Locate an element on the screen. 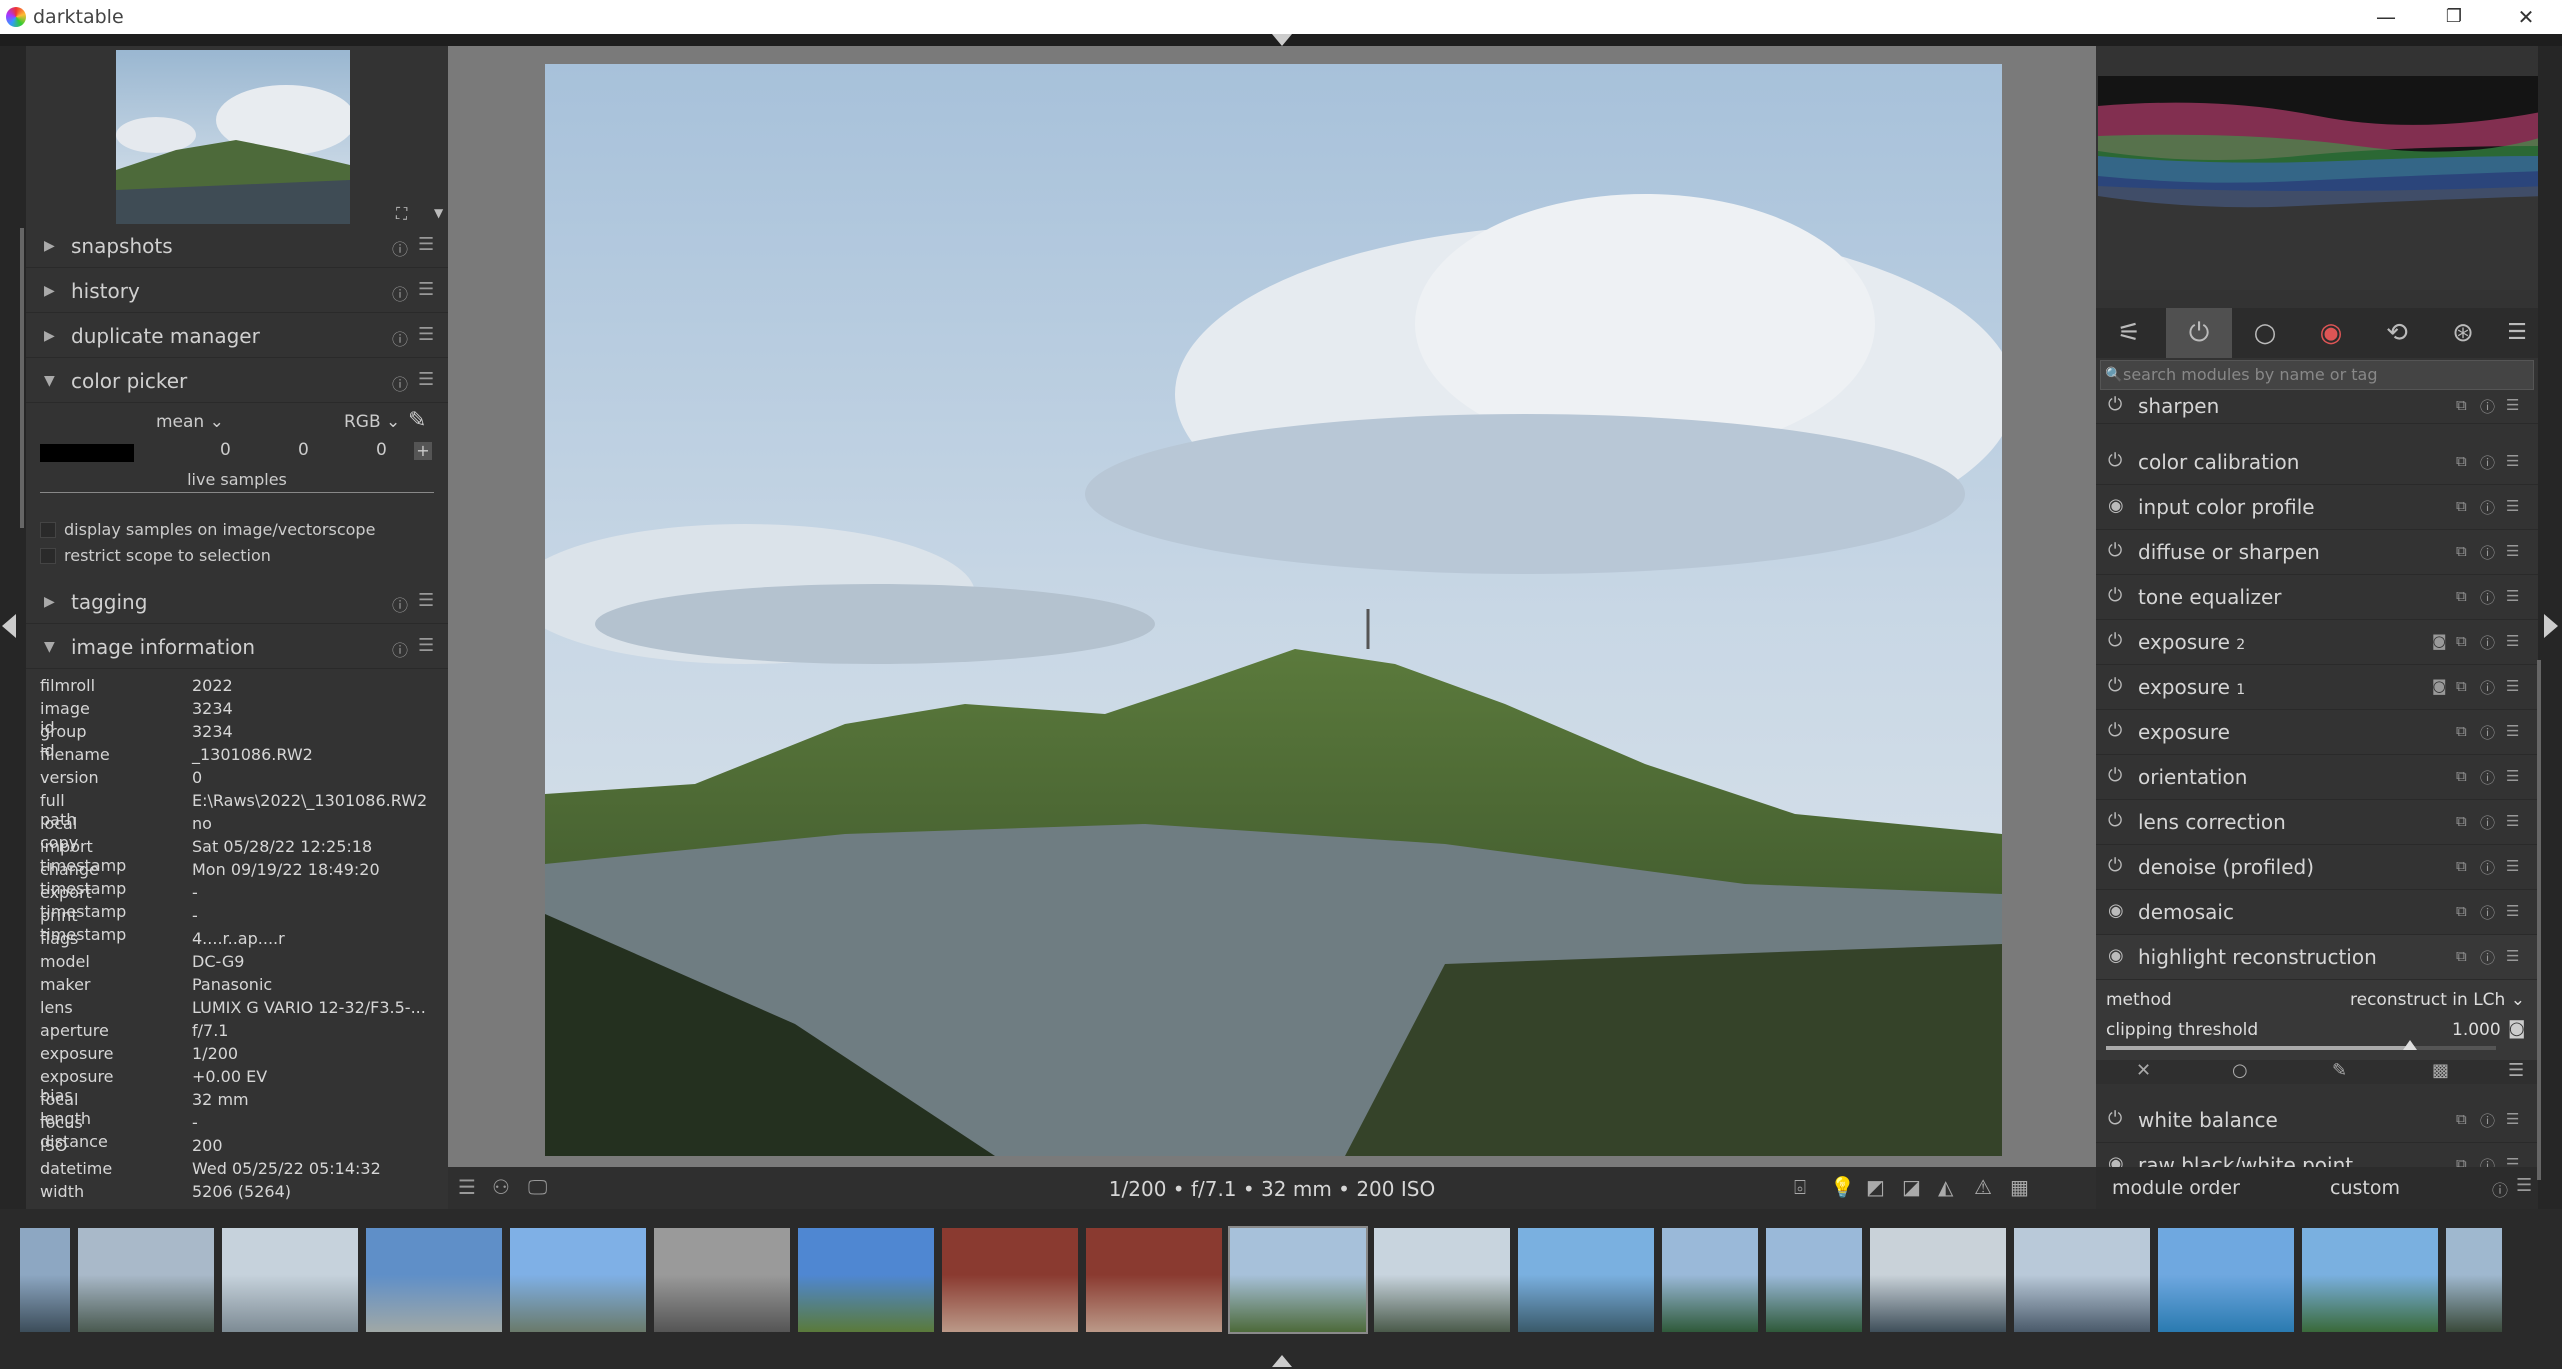 The height and width of the screenshot is (1369, 2562). raw-overexposed-icon: ◩ is located at coordinates (1875, 1187).